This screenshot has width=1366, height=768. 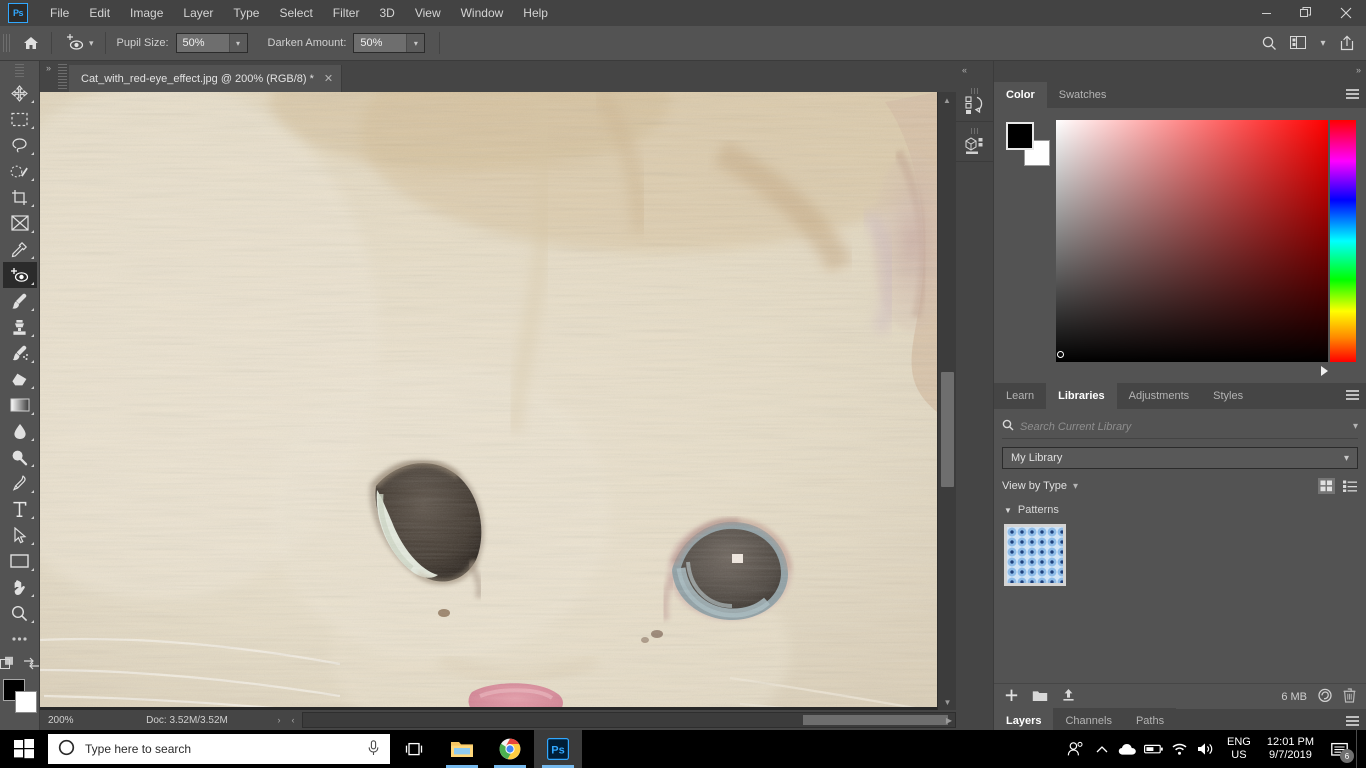 I want to click on battery-icon, so click(x=1154, y=749).